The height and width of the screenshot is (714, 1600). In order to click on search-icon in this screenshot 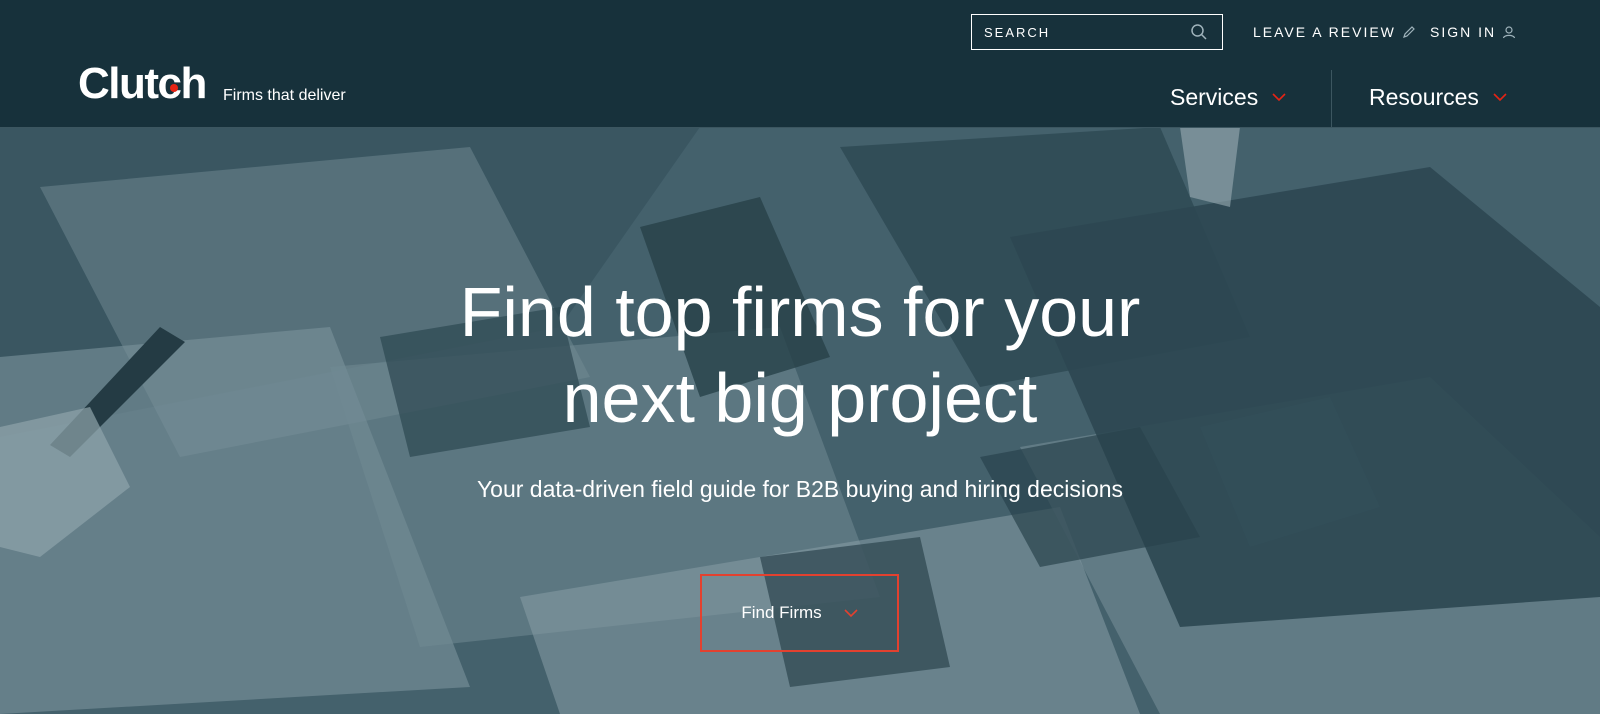, I will do `click(1199, 32)`.